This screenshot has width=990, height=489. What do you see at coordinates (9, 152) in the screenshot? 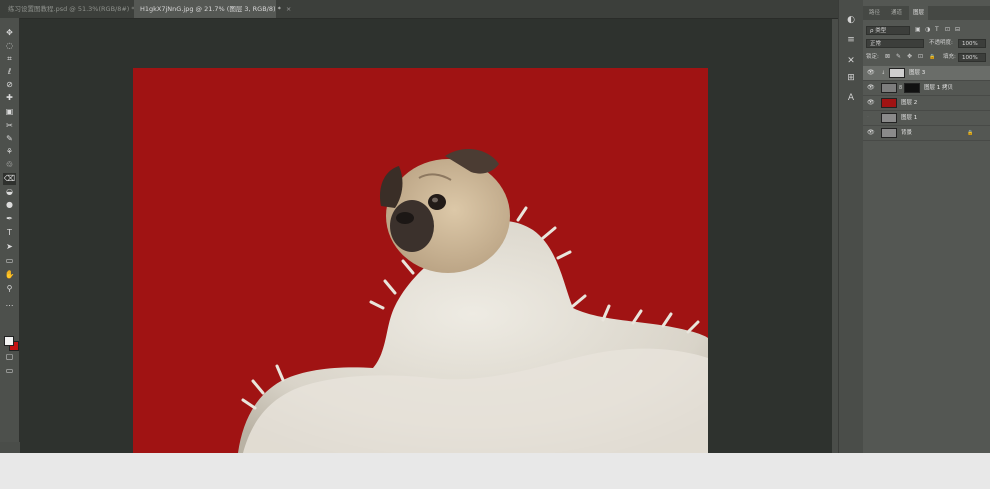
I see `clone-stamp-tool-icon: ⚘` at bounding box center [9, 152].